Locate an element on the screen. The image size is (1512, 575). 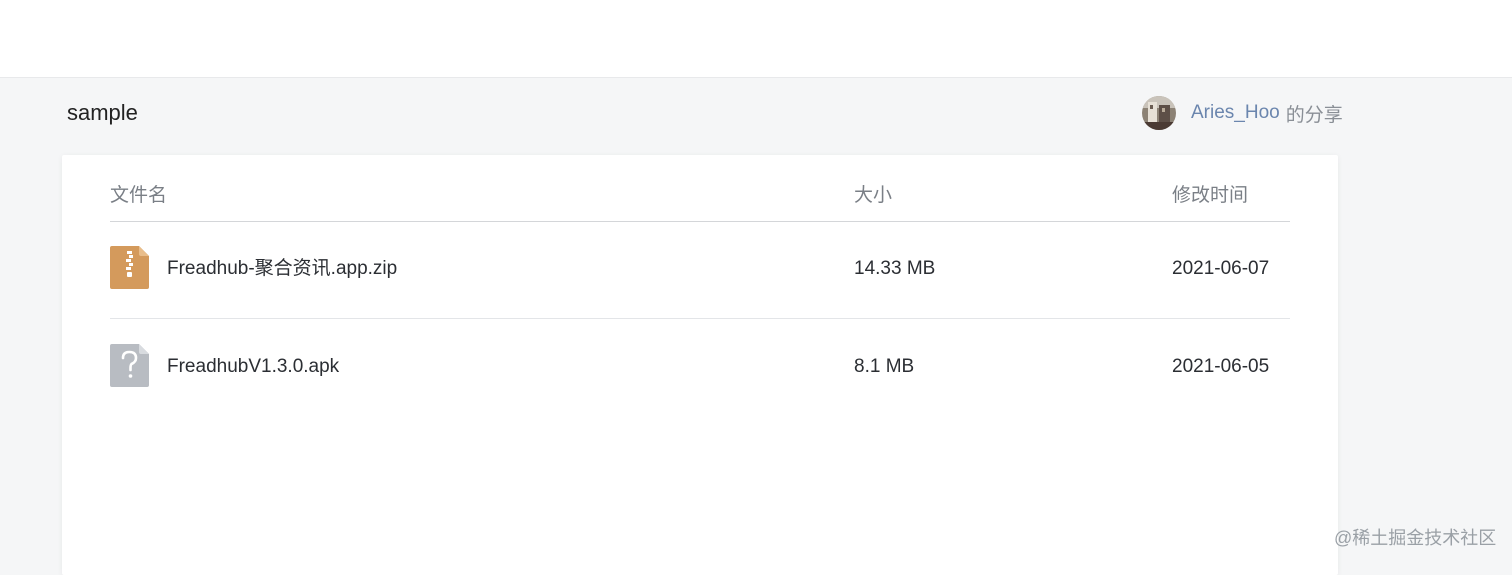
folder-title: sample is located at coordinates (102, 112).